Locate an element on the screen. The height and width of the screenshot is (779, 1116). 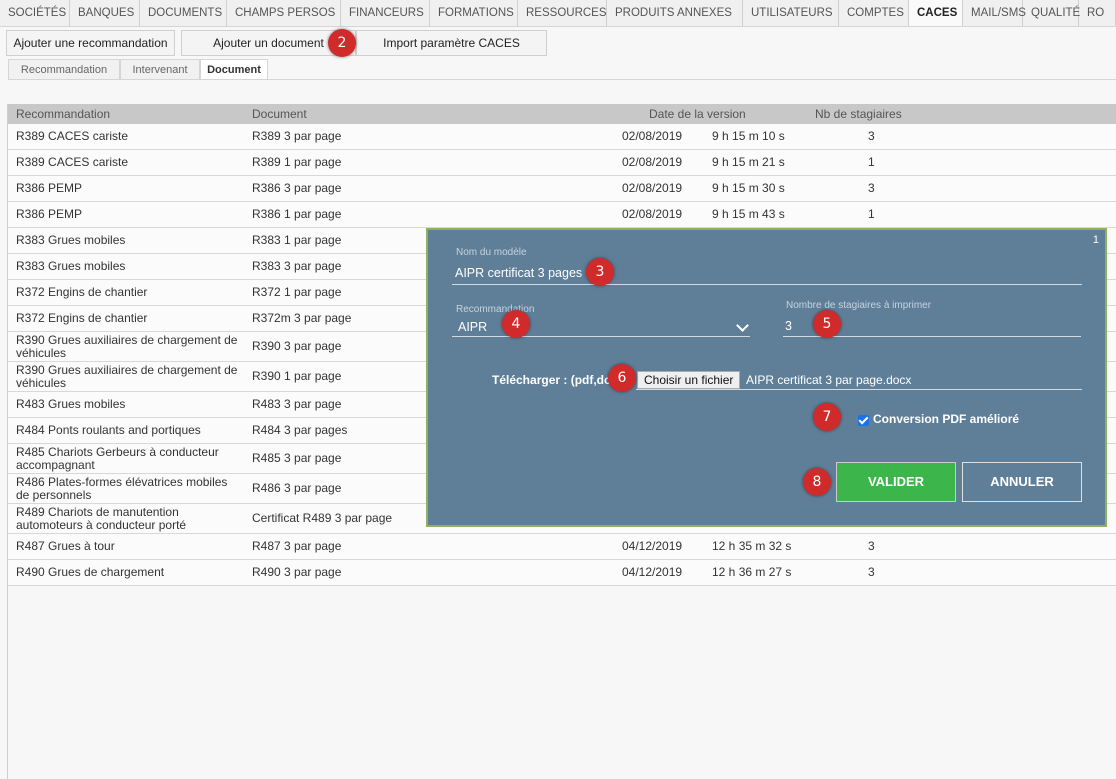
model-name-underline is located at coordinates (767, 284).